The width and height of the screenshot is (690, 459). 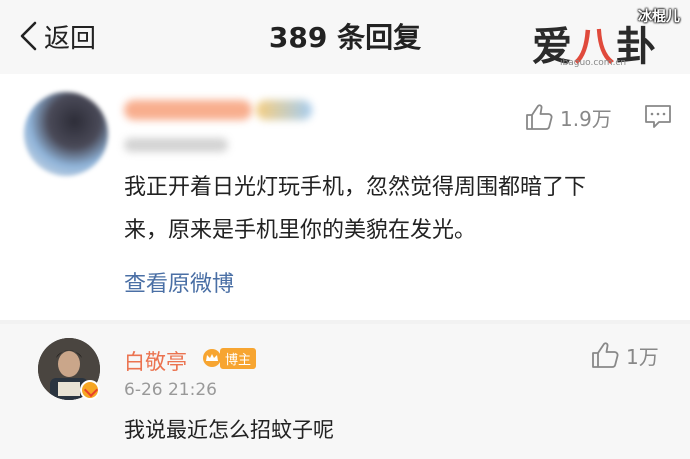 I want to click on blogger-badge: 博主, so click(x=229, y=358).